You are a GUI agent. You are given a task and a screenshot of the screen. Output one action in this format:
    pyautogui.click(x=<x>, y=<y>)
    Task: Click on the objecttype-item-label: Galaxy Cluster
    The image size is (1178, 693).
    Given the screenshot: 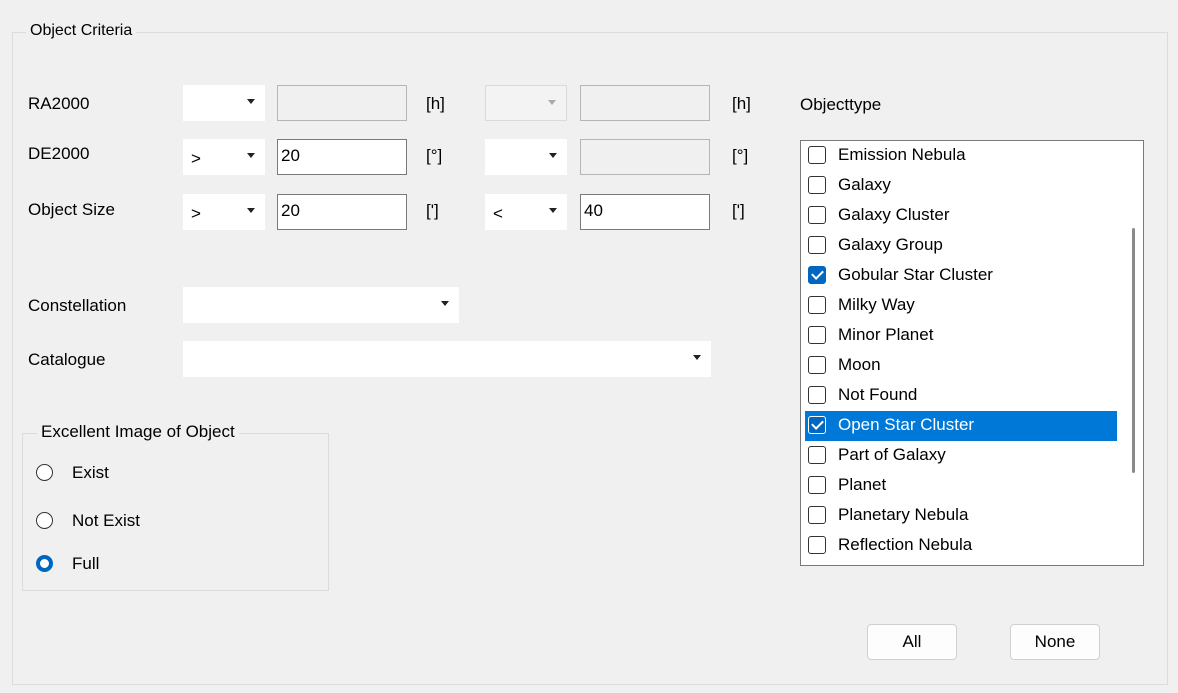 What is the action you would take?
    pyautogui.click(x=894, y=214)
    